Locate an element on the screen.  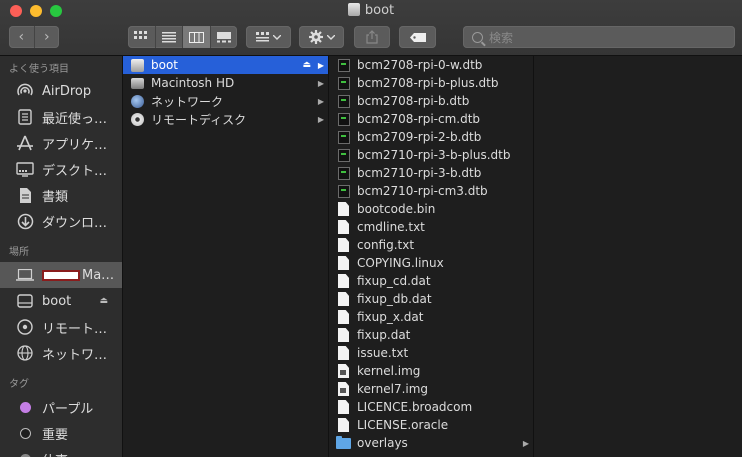
remote-disc-icon is located at coordinates (137, 119).